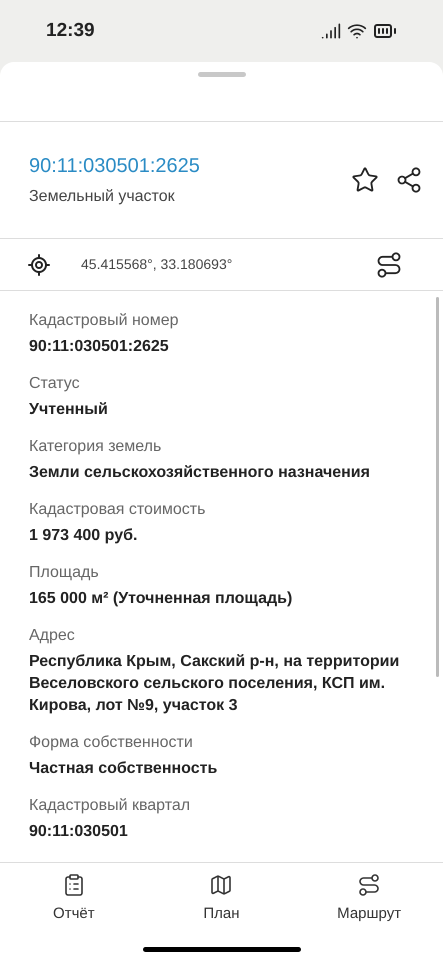 This screenshot has height=960, width=443. Describe the element at coordinates (123, 769) in the screenshot. I see `field-value: Частная собственность` at that location.